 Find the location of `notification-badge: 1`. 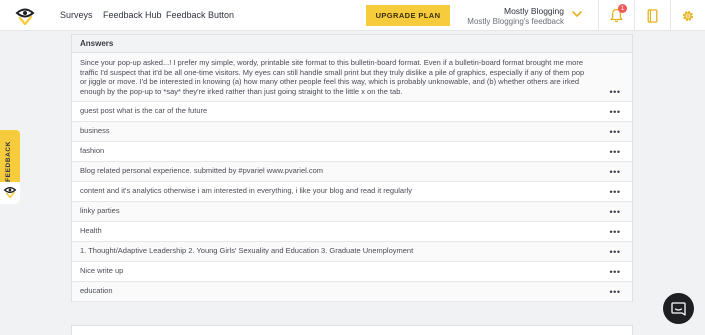

notification-badge: 1 is located at coordinates (622, 8).